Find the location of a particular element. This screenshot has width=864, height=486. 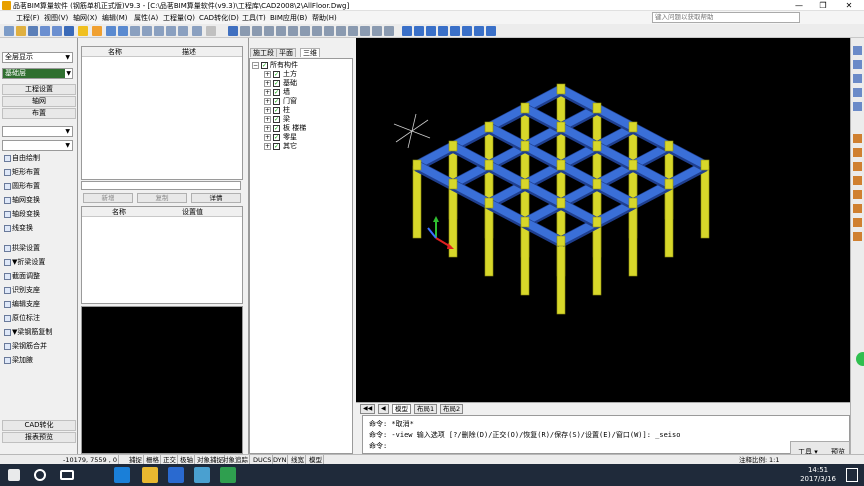

print-icon is located at coordinates (69, 31).